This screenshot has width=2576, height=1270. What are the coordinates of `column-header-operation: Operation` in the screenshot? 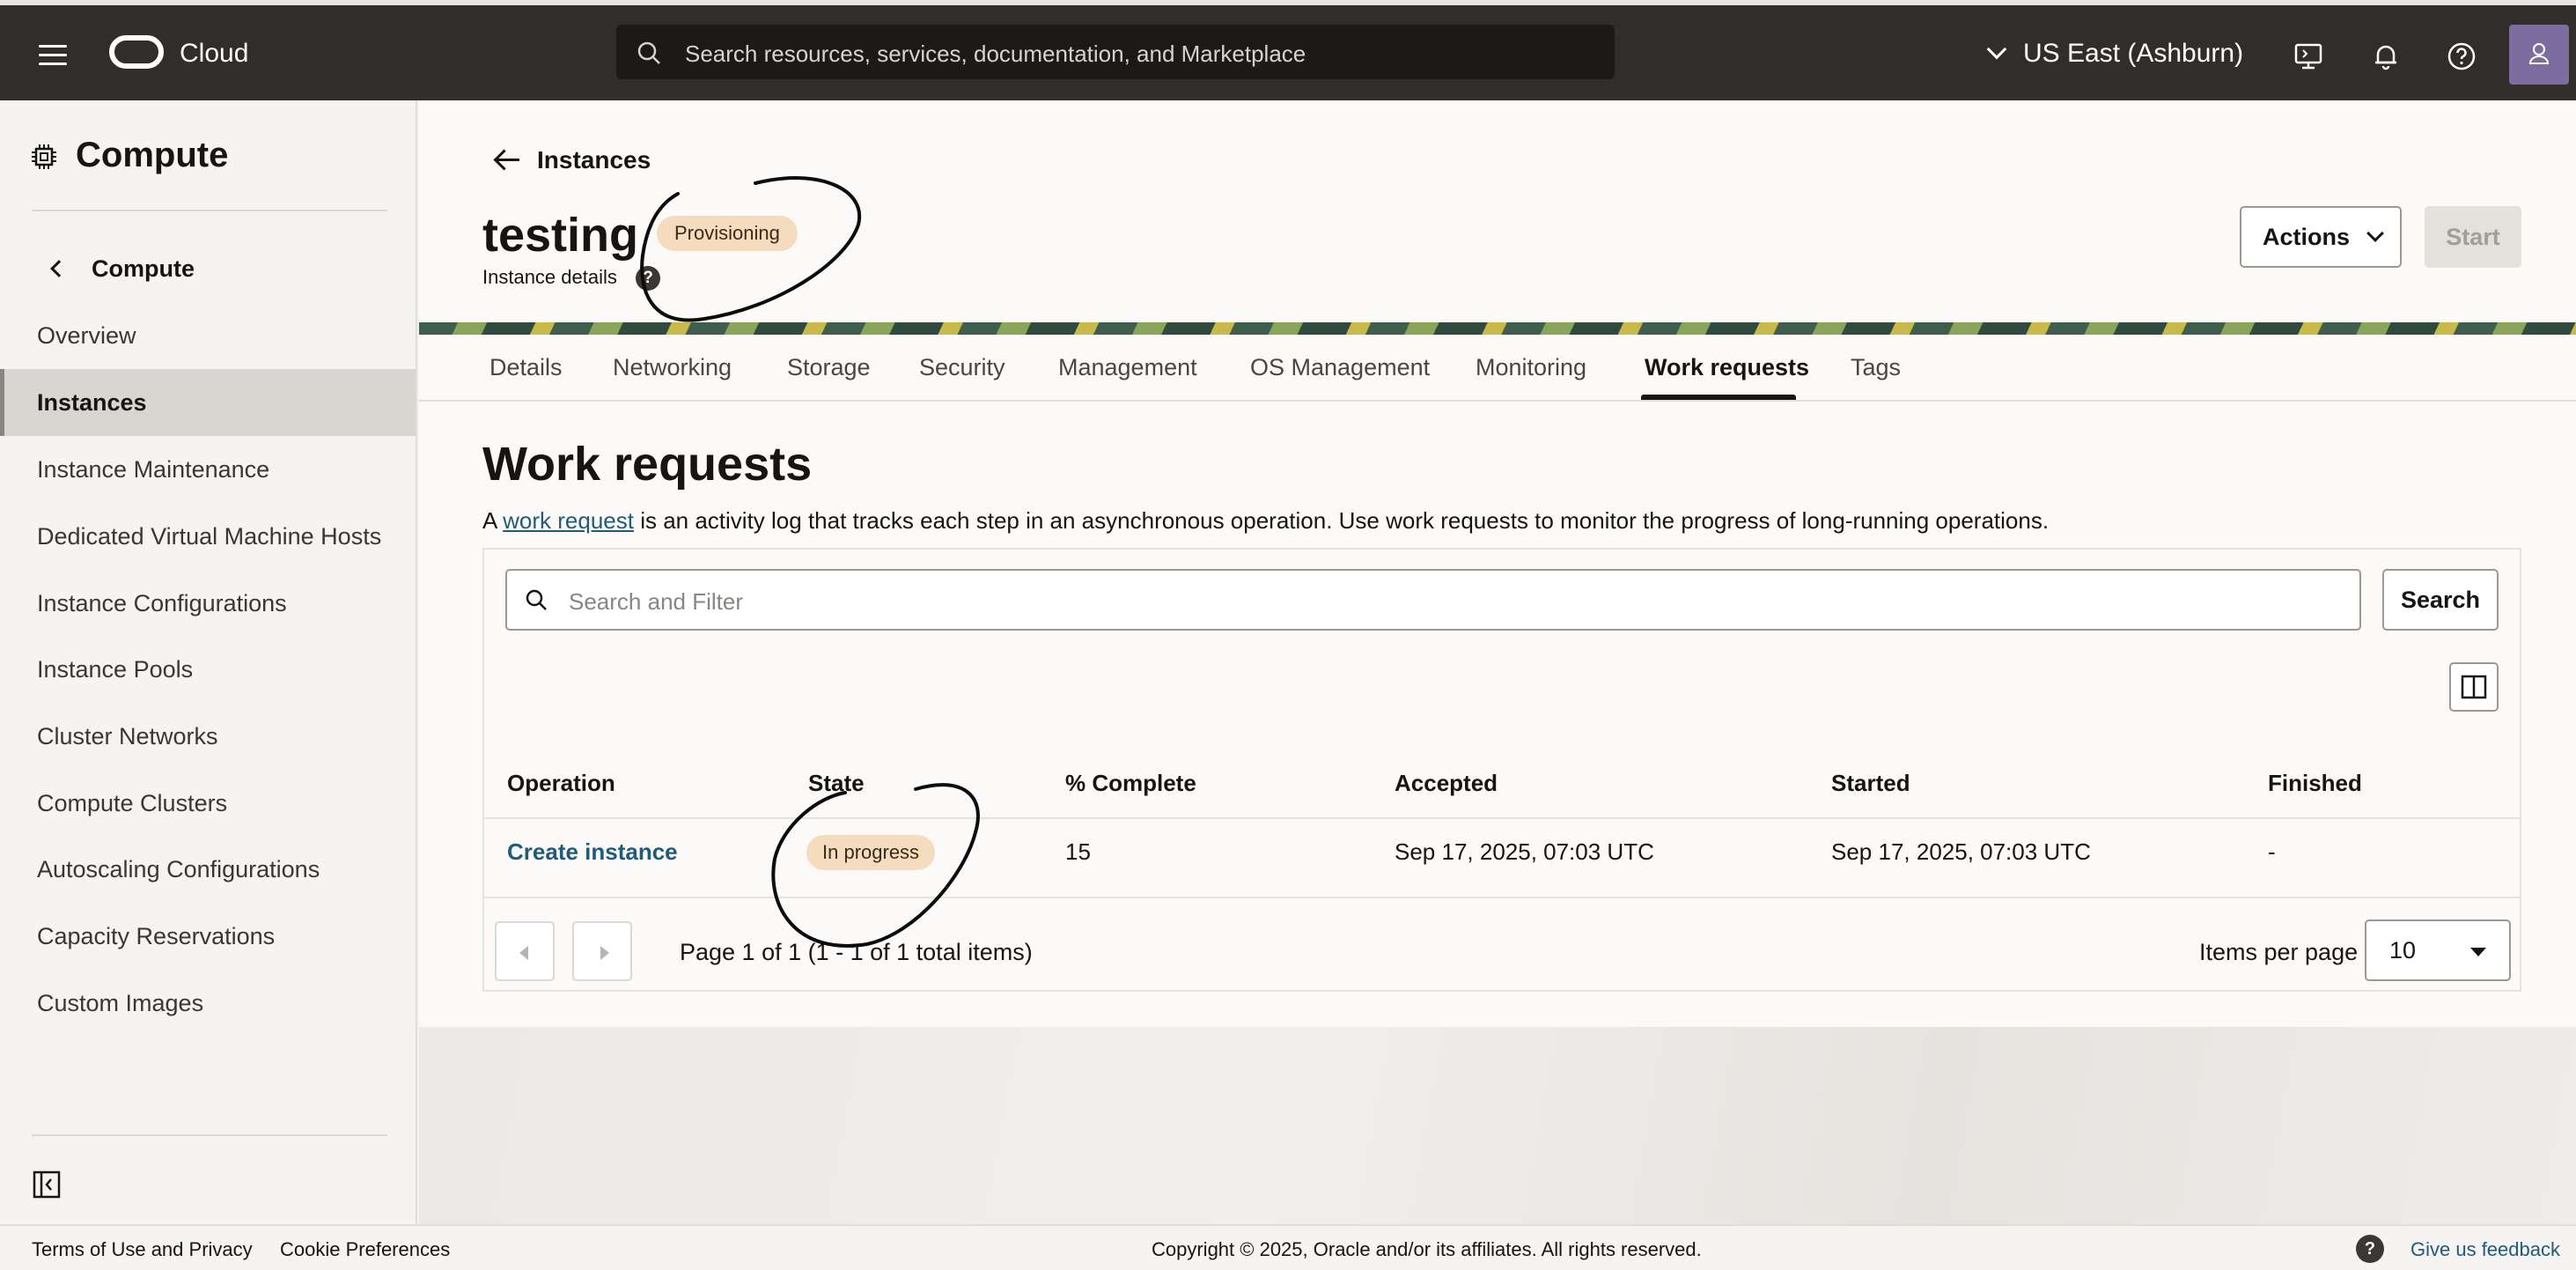 It's located at (561, 784).